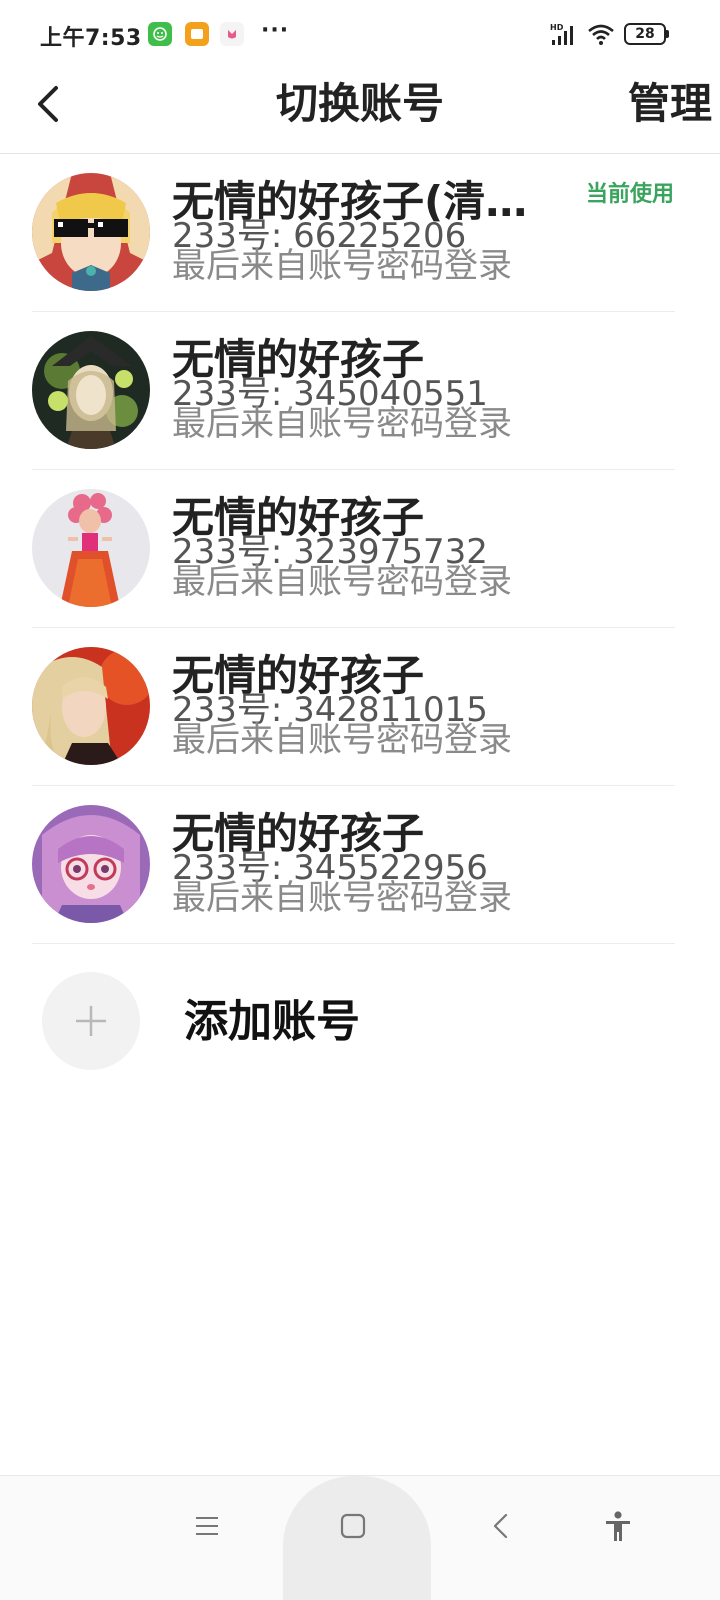 This screenshot has height=1600, width=720. I want to click on top-app-bar: 切换账号 管理, so click(360, 111).